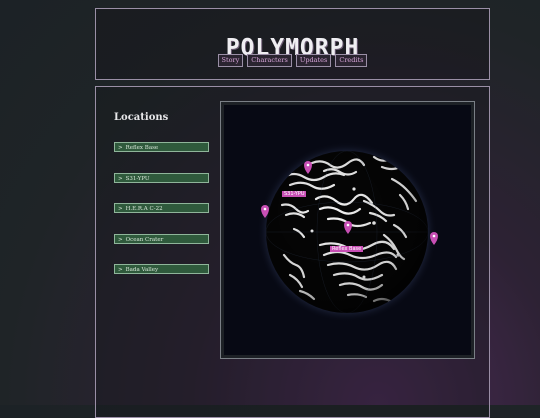 Image resolution: width=540 pixels, height=418 pixels. What do you see at coordinates (351, 60) in the screenshot?
I see `nav-credits-button: Credits` at bounding box center [351, 60].